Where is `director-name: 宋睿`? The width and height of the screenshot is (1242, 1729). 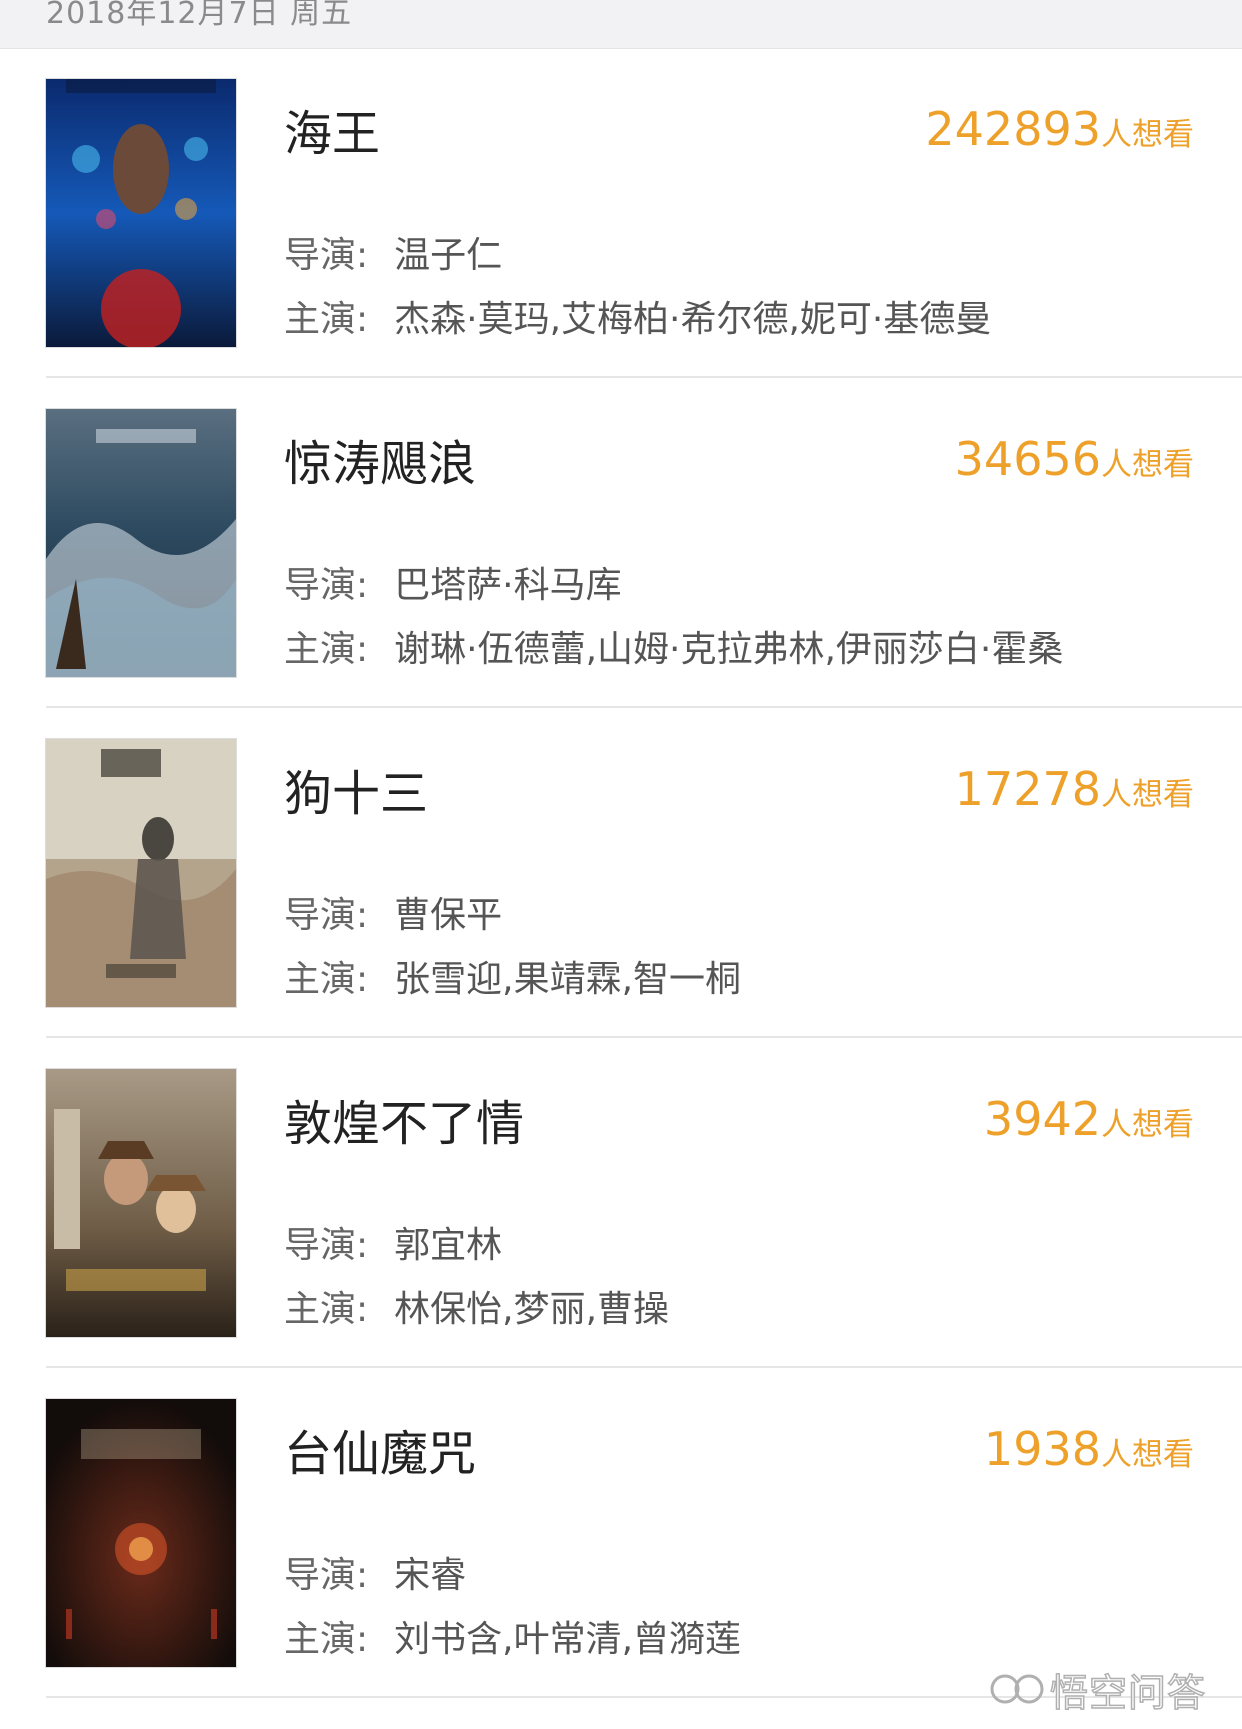 director-name: 宋睿 is located at coordinates (430, 1575).